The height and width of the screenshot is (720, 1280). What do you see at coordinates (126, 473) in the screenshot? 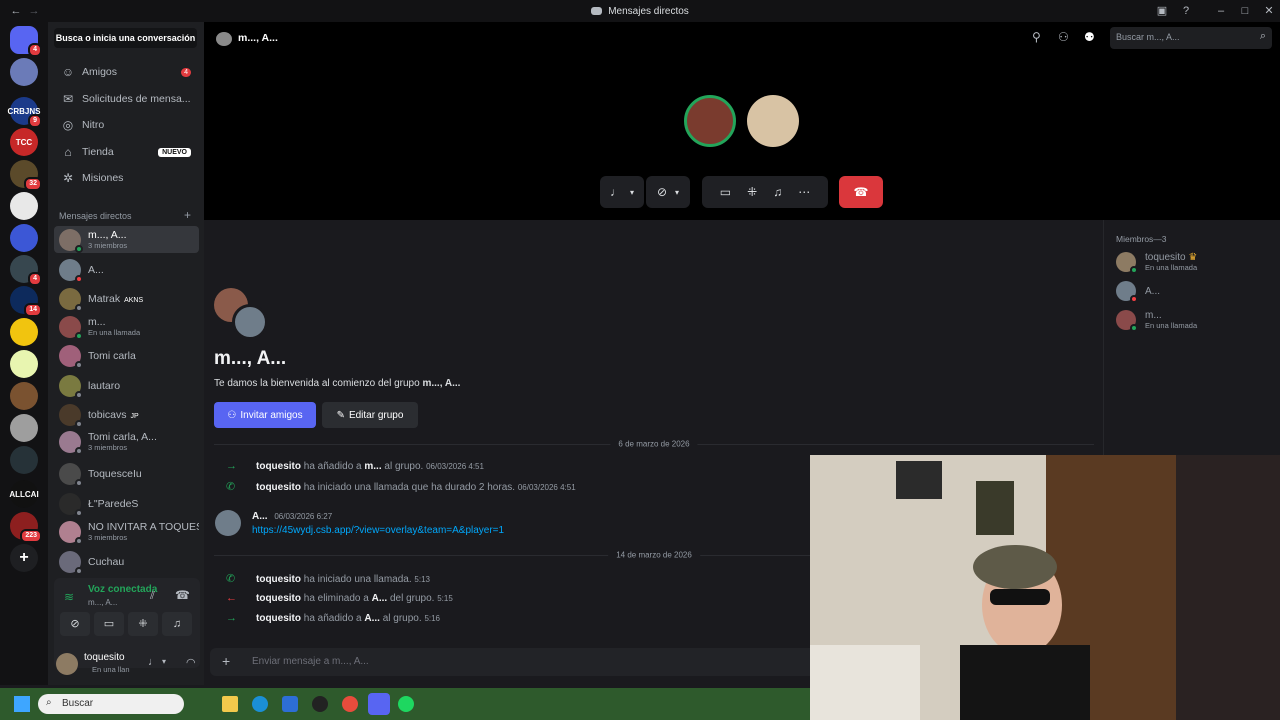
I see `dm-item: ToquesceIu` at bounding box center [126, 473].